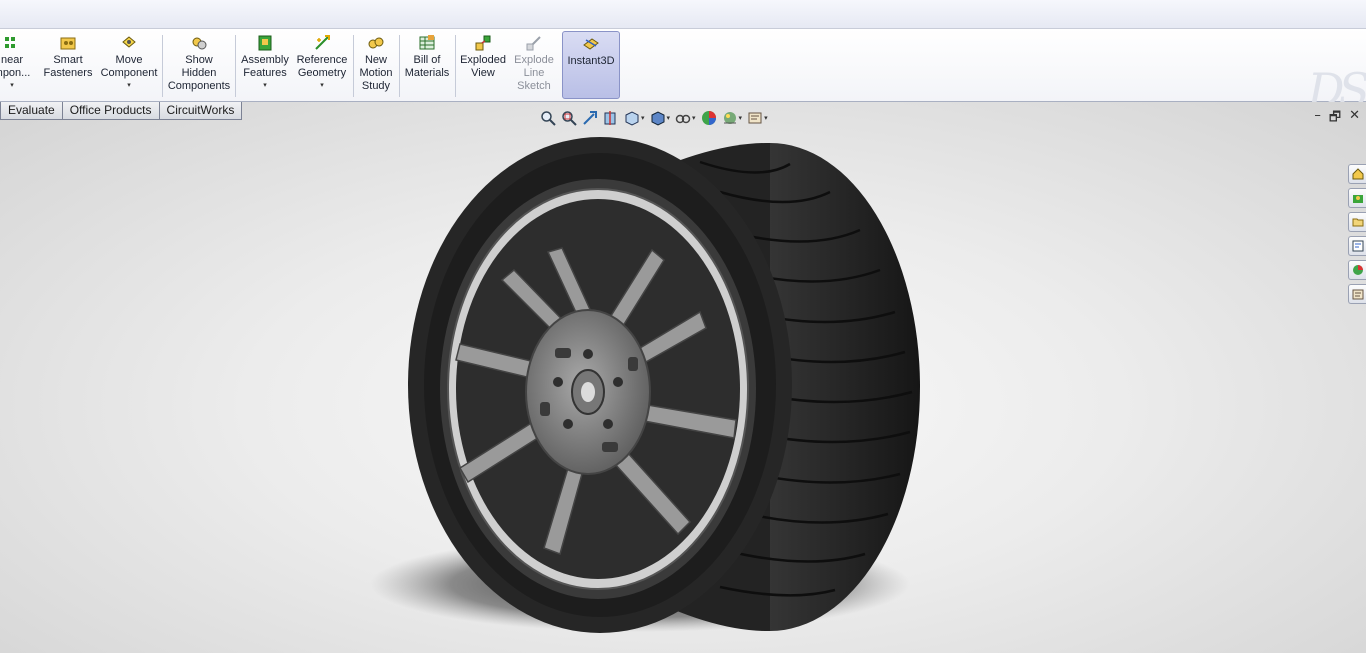 The height and width of the screenshot is (653, 1366). Describe the element at coordinates (1357, 222) in the screenshot. I see `file-explorer-icon` at that location.